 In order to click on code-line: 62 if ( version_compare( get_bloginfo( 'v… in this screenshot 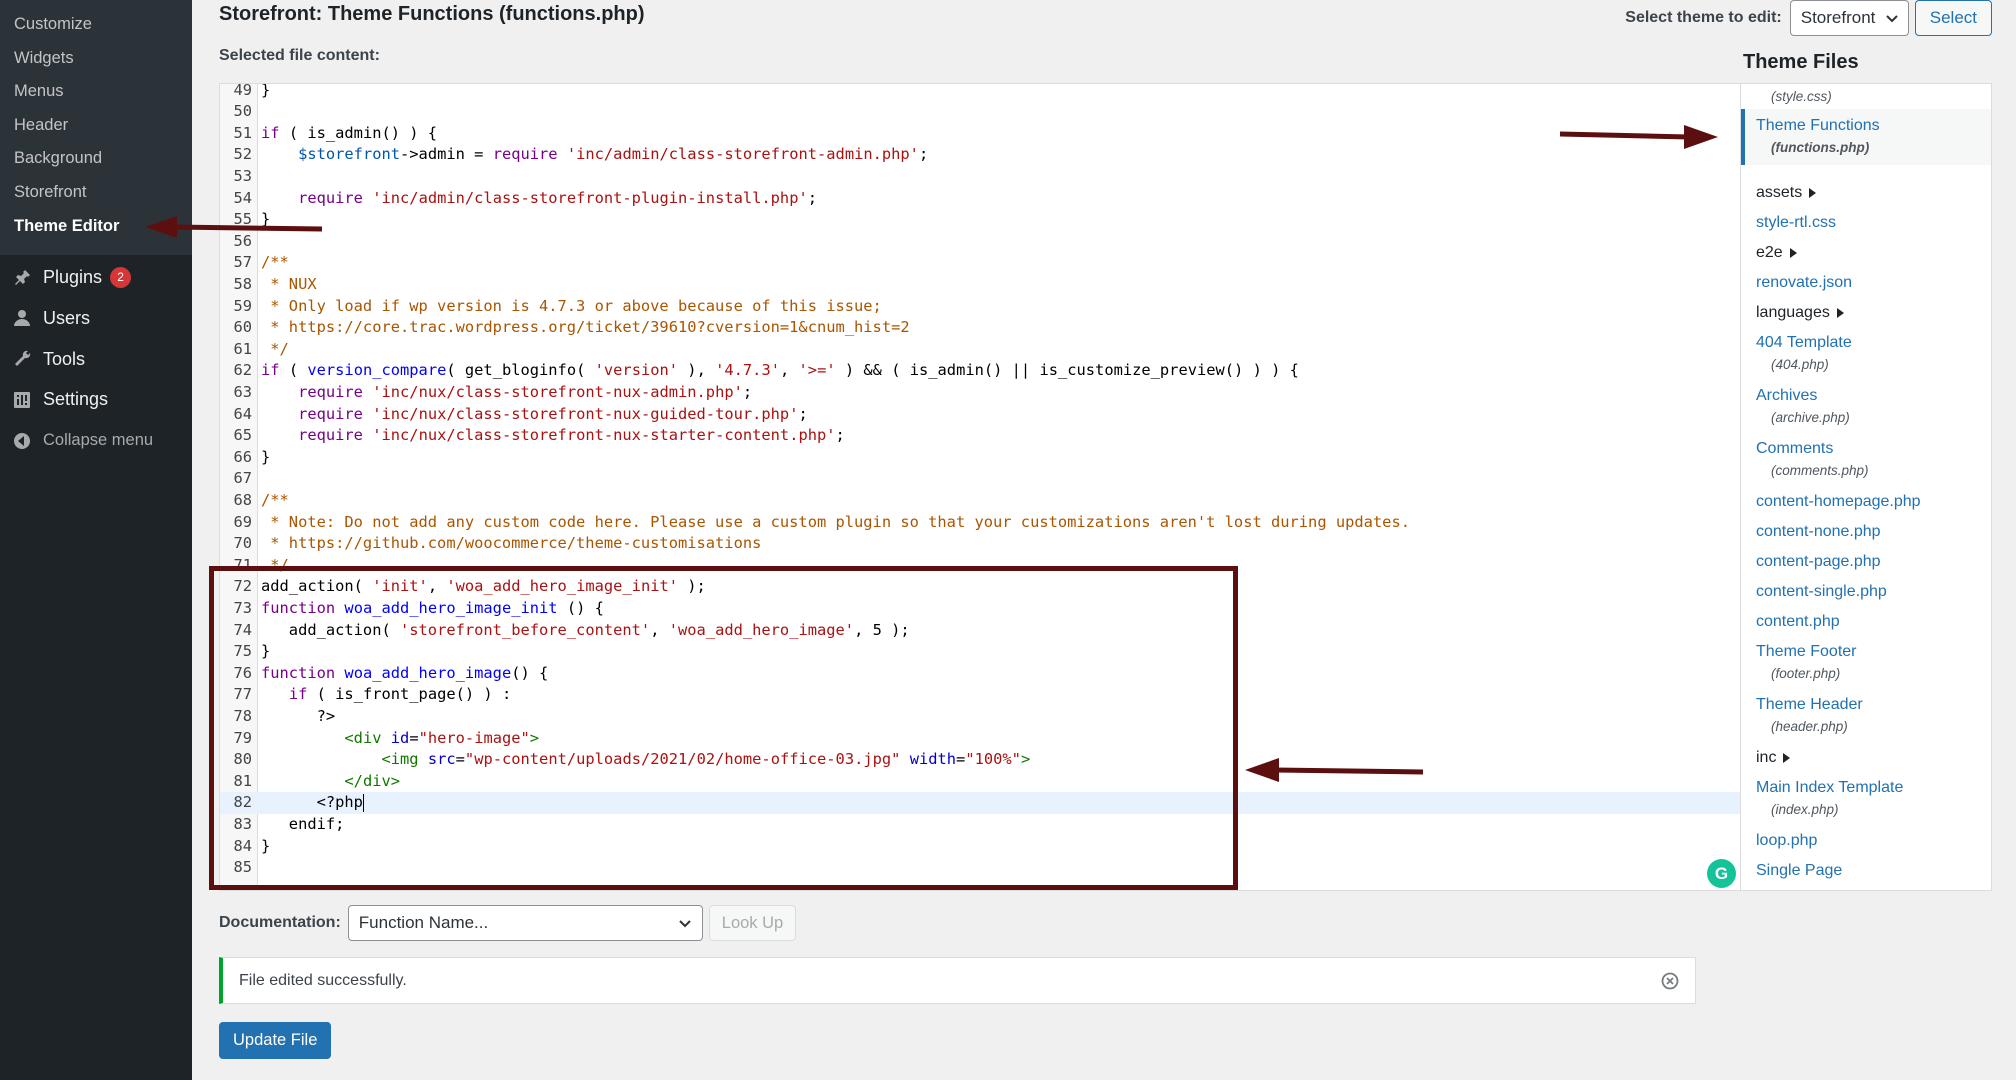, I will do `click(980, 371)`.